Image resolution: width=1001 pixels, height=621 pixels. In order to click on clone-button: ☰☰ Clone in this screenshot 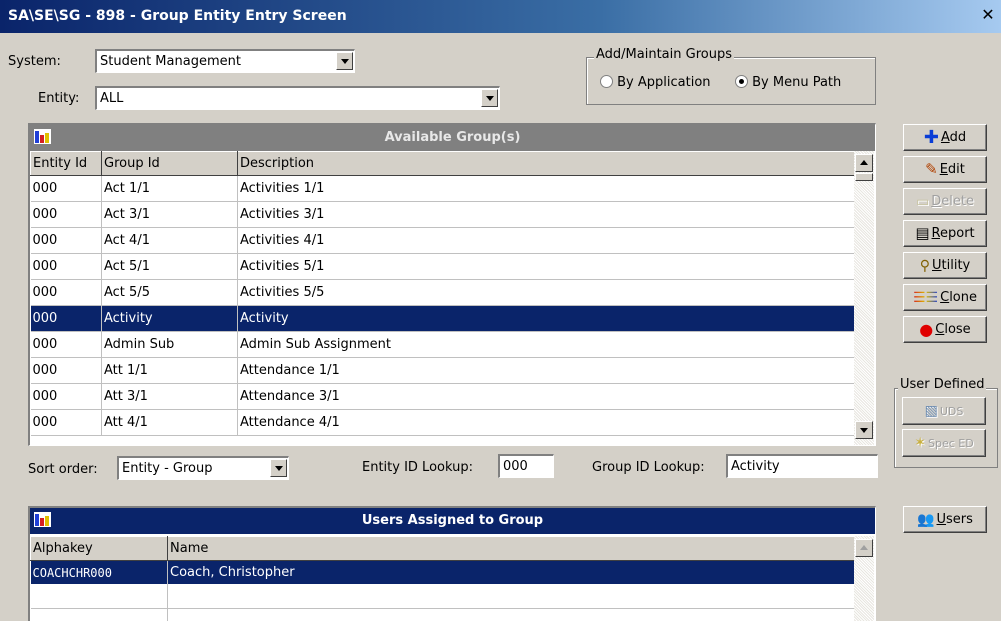, I will do `click(945, 297)`.